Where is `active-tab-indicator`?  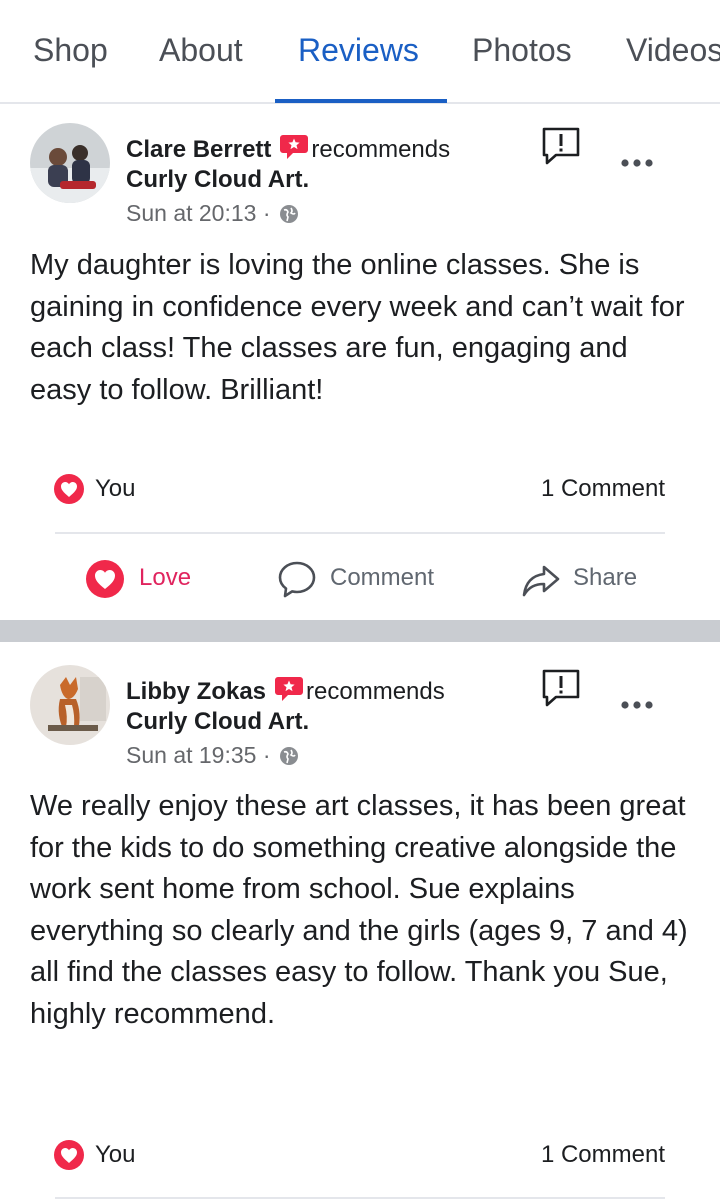
active-tab-indicator is located at coordinates (361, 101).